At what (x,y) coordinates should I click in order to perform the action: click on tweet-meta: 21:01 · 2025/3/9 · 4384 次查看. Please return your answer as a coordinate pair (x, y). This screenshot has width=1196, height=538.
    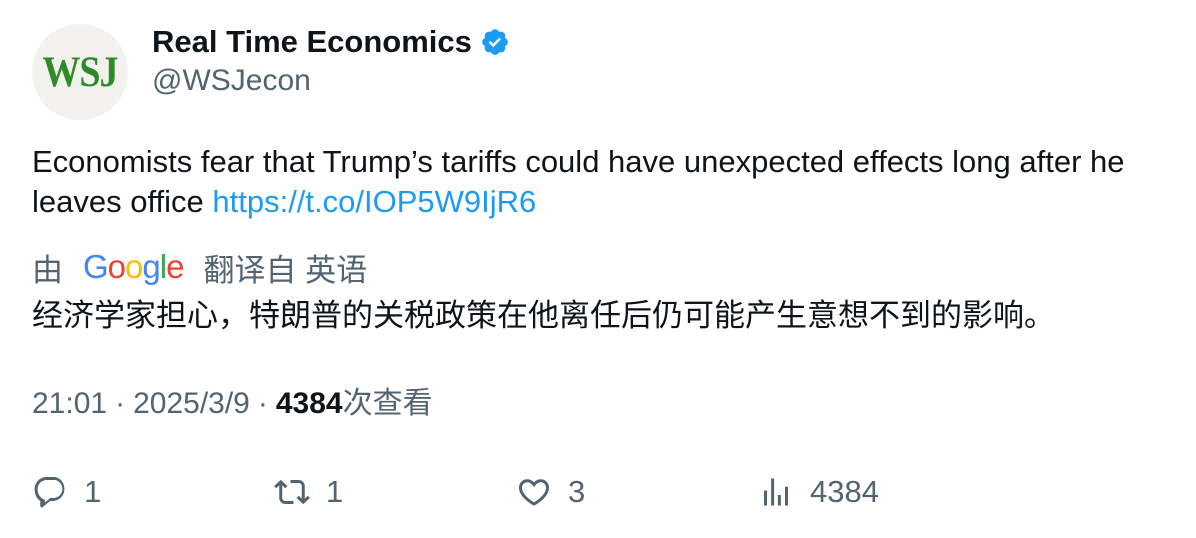
    Looking at the image, I should click on (232, 404).